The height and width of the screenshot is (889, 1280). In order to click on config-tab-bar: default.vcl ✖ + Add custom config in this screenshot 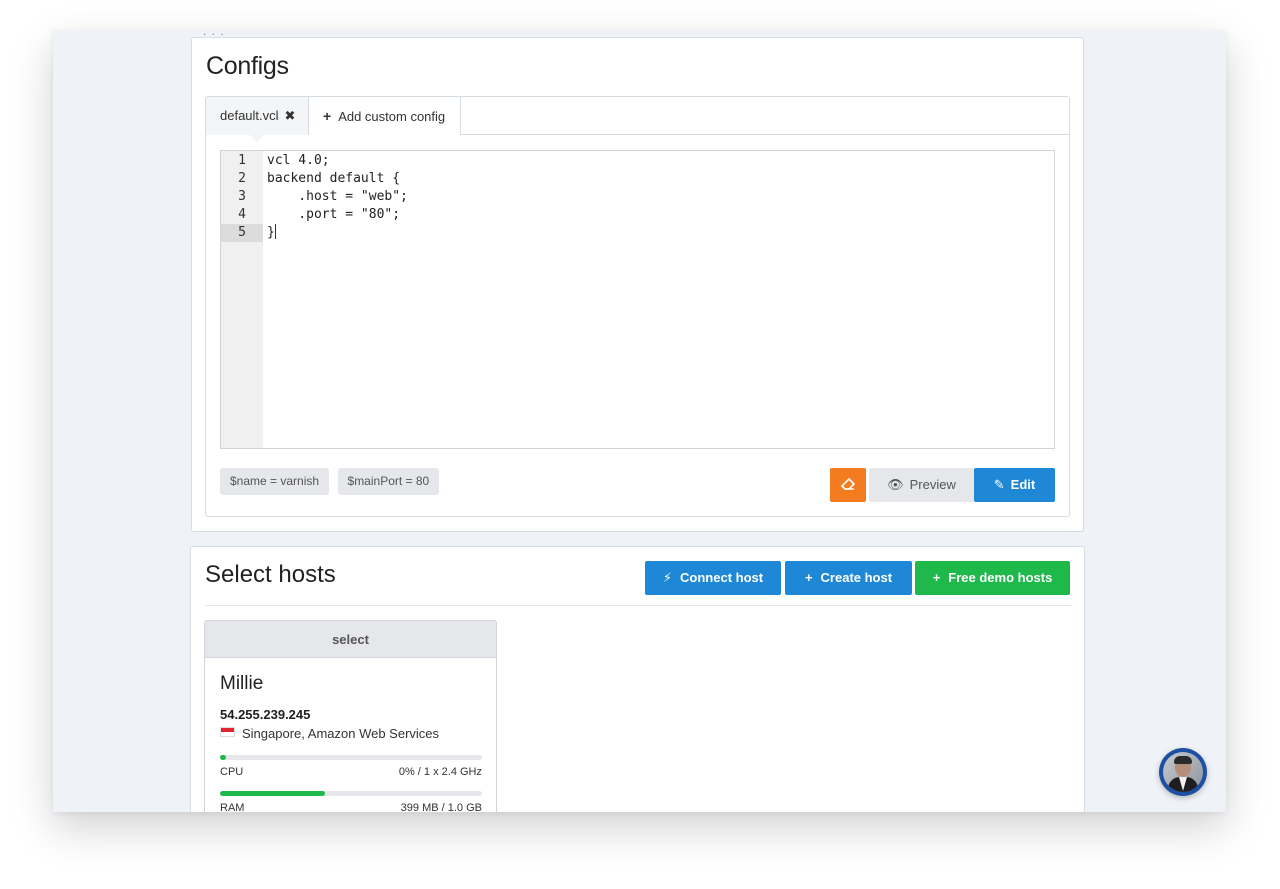, I will do `click(637, 119)`.